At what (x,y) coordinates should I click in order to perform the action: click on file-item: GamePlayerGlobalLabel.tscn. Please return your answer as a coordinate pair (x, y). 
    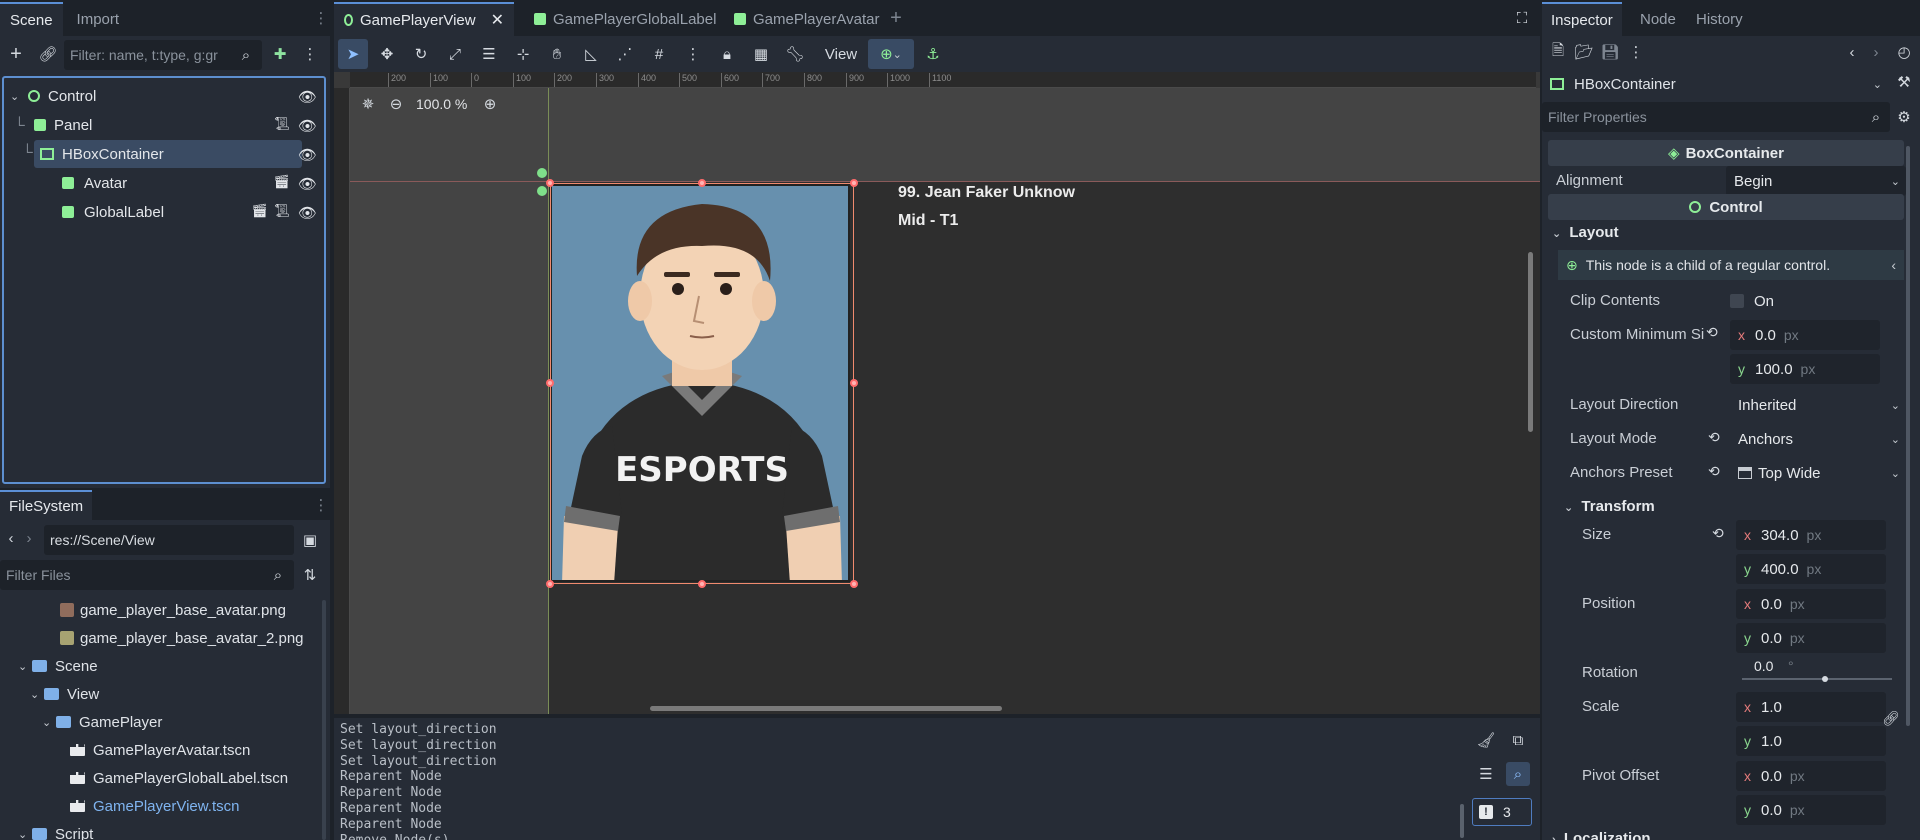
    Looking at the image, I should click on (155, 778).